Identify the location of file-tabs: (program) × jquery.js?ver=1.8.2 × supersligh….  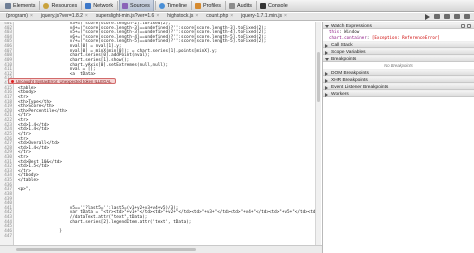
(161, 16).